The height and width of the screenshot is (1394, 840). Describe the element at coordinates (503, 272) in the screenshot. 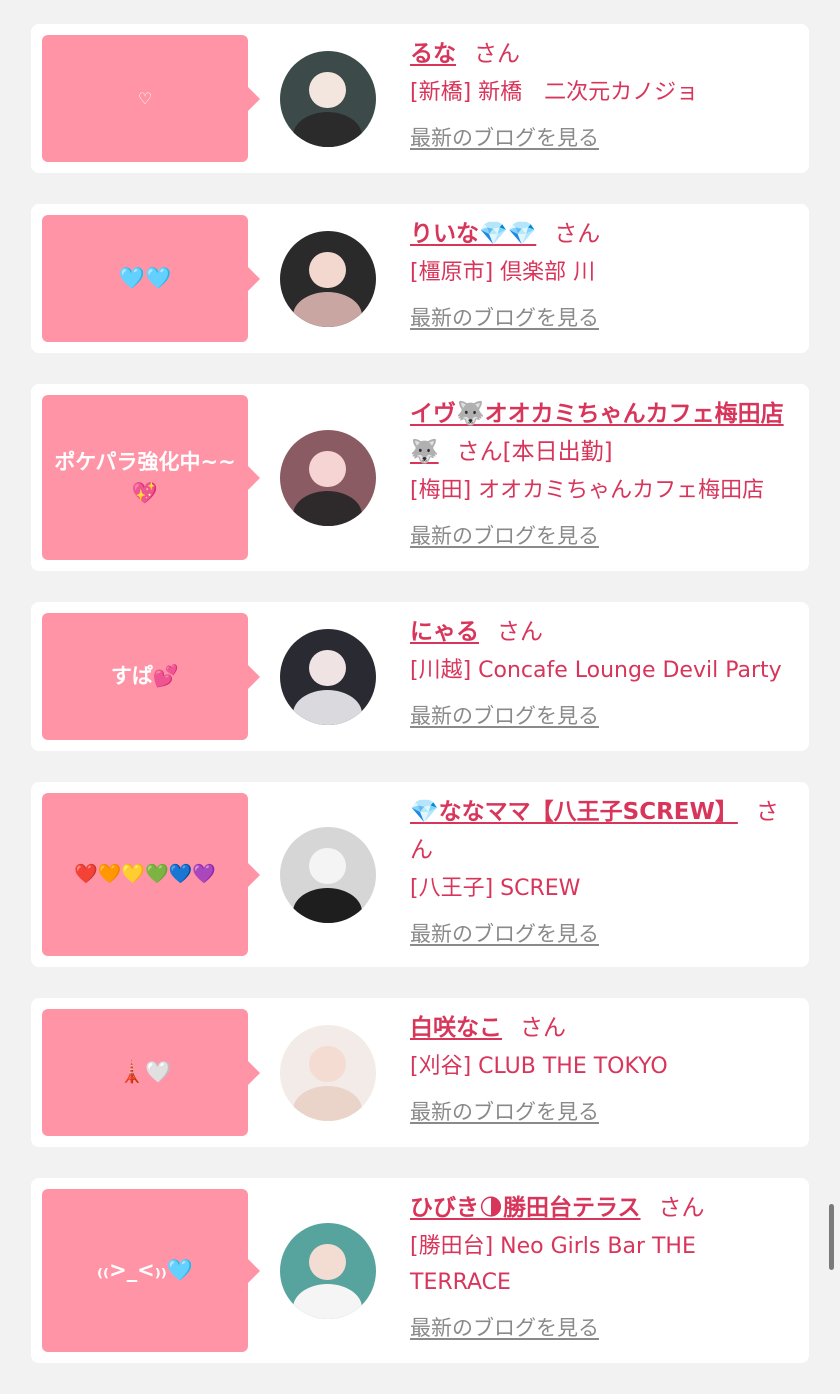

I see `shop-info: [橿原市] 倶楽部 川` at that location.